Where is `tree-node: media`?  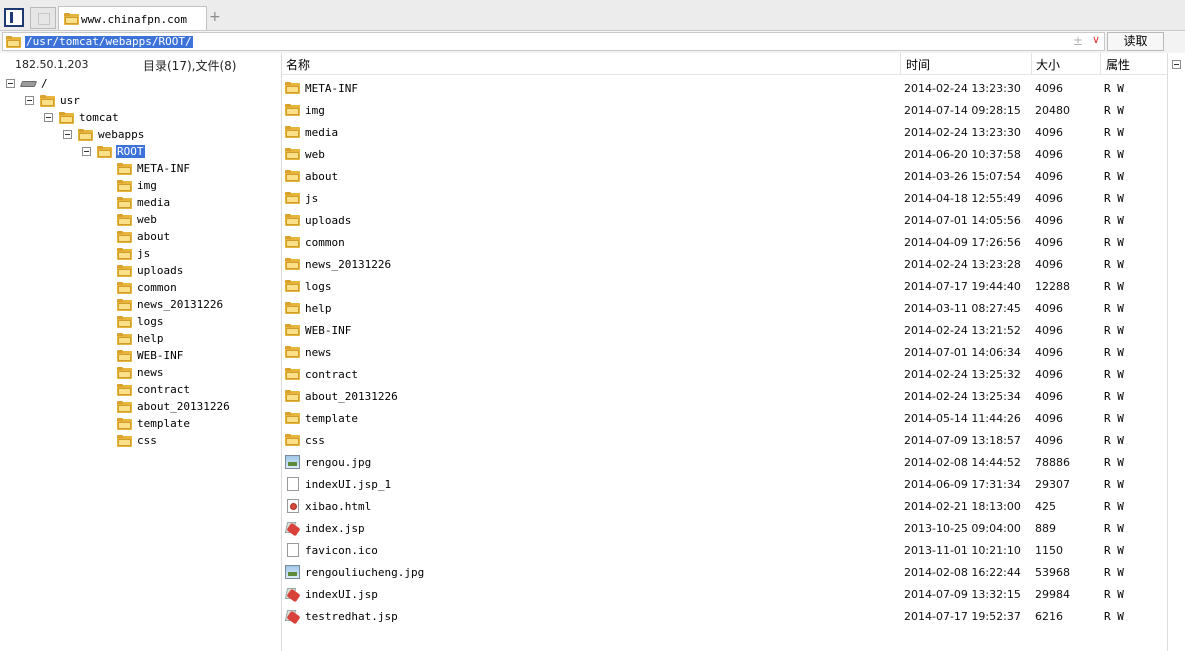 tree-node: media is located at coordinates (135, 203).